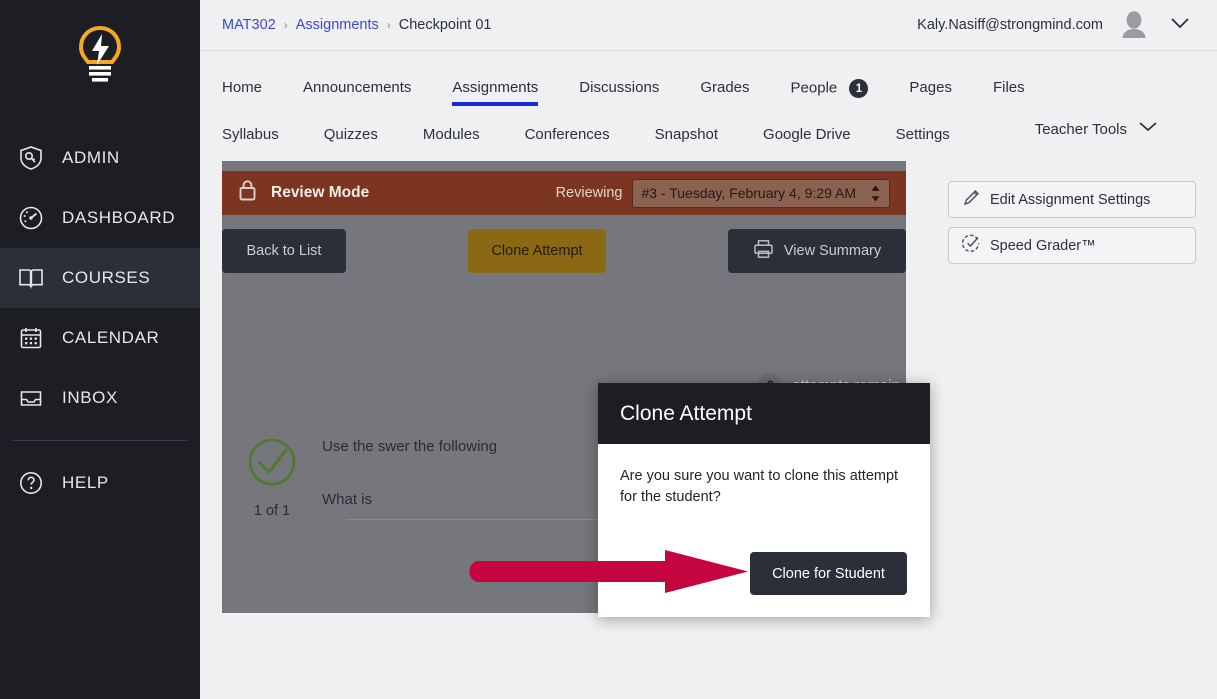 This screenshot has width=1217, height=699. I want to click on clone-for-student-label: Clone for Student, so click(828, 573).